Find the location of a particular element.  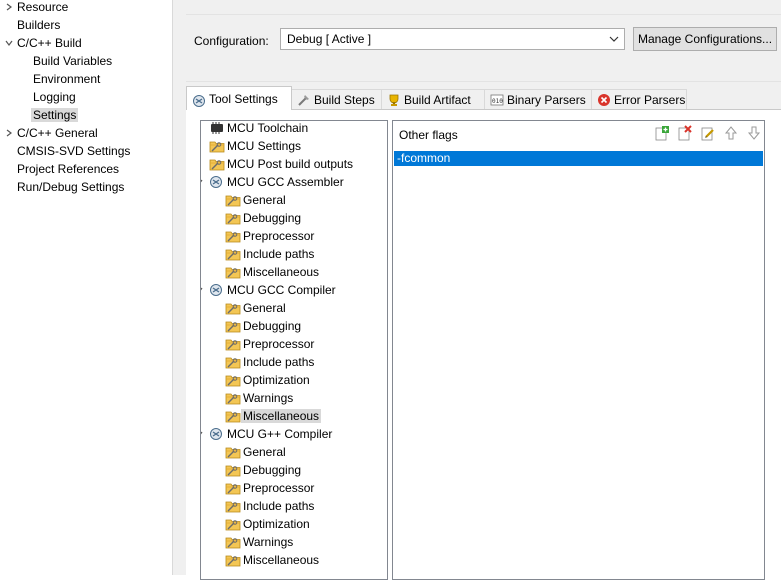

tree-item-mcu-post-build-outputs: MCU Post build outputs is located at coordinates (281, 164).